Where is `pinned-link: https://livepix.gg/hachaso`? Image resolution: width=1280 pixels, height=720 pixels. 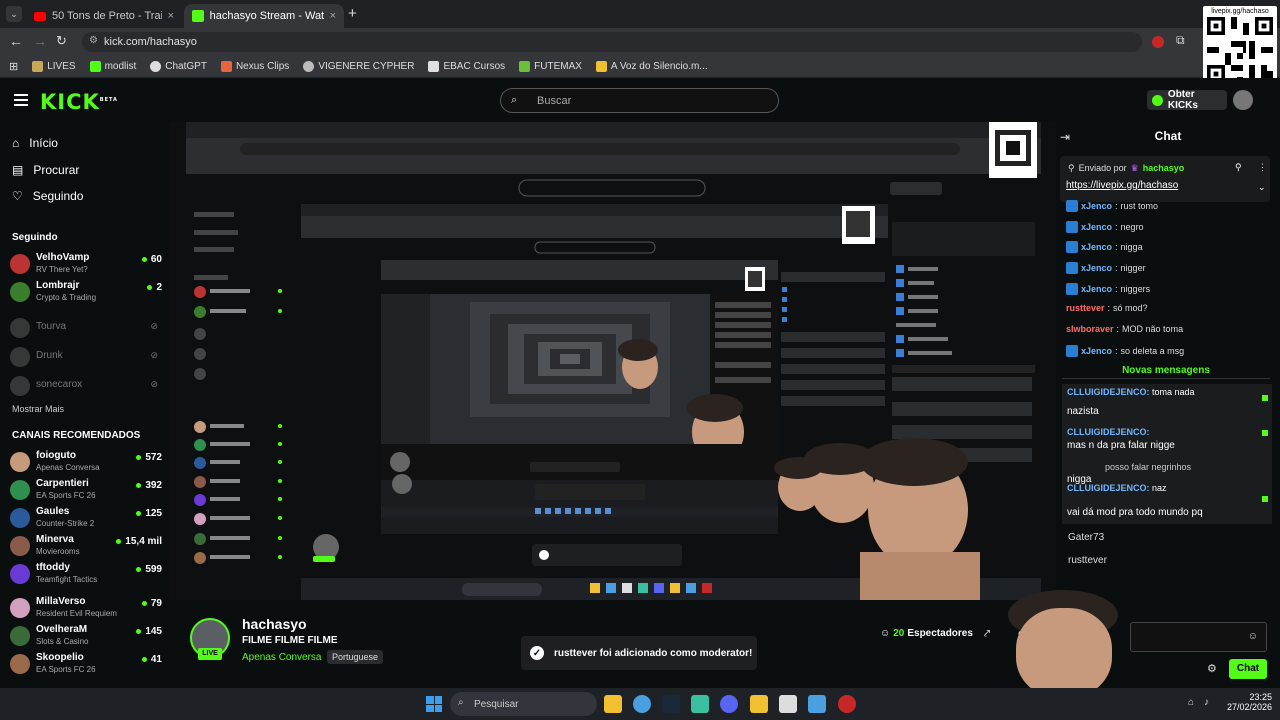 pinned-link: https://livepix.gg/hachaso is located at coordinates (1122, 185).